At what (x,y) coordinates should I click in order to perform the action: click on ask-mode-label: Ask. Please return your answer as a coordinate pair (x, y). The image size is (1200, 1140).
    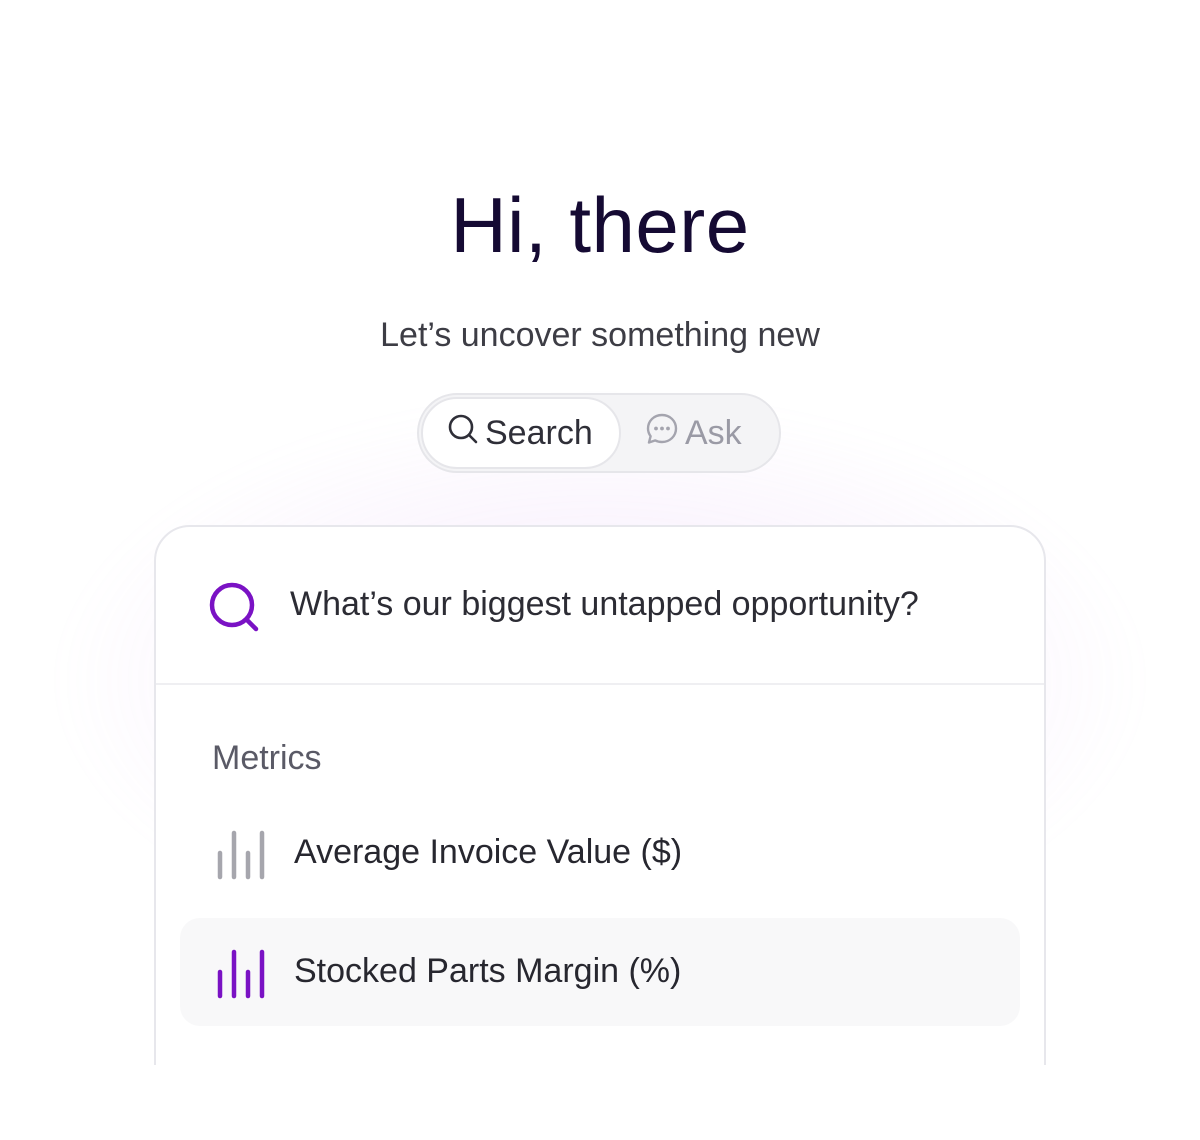
    Looking at the image, I should click on (713, 432).